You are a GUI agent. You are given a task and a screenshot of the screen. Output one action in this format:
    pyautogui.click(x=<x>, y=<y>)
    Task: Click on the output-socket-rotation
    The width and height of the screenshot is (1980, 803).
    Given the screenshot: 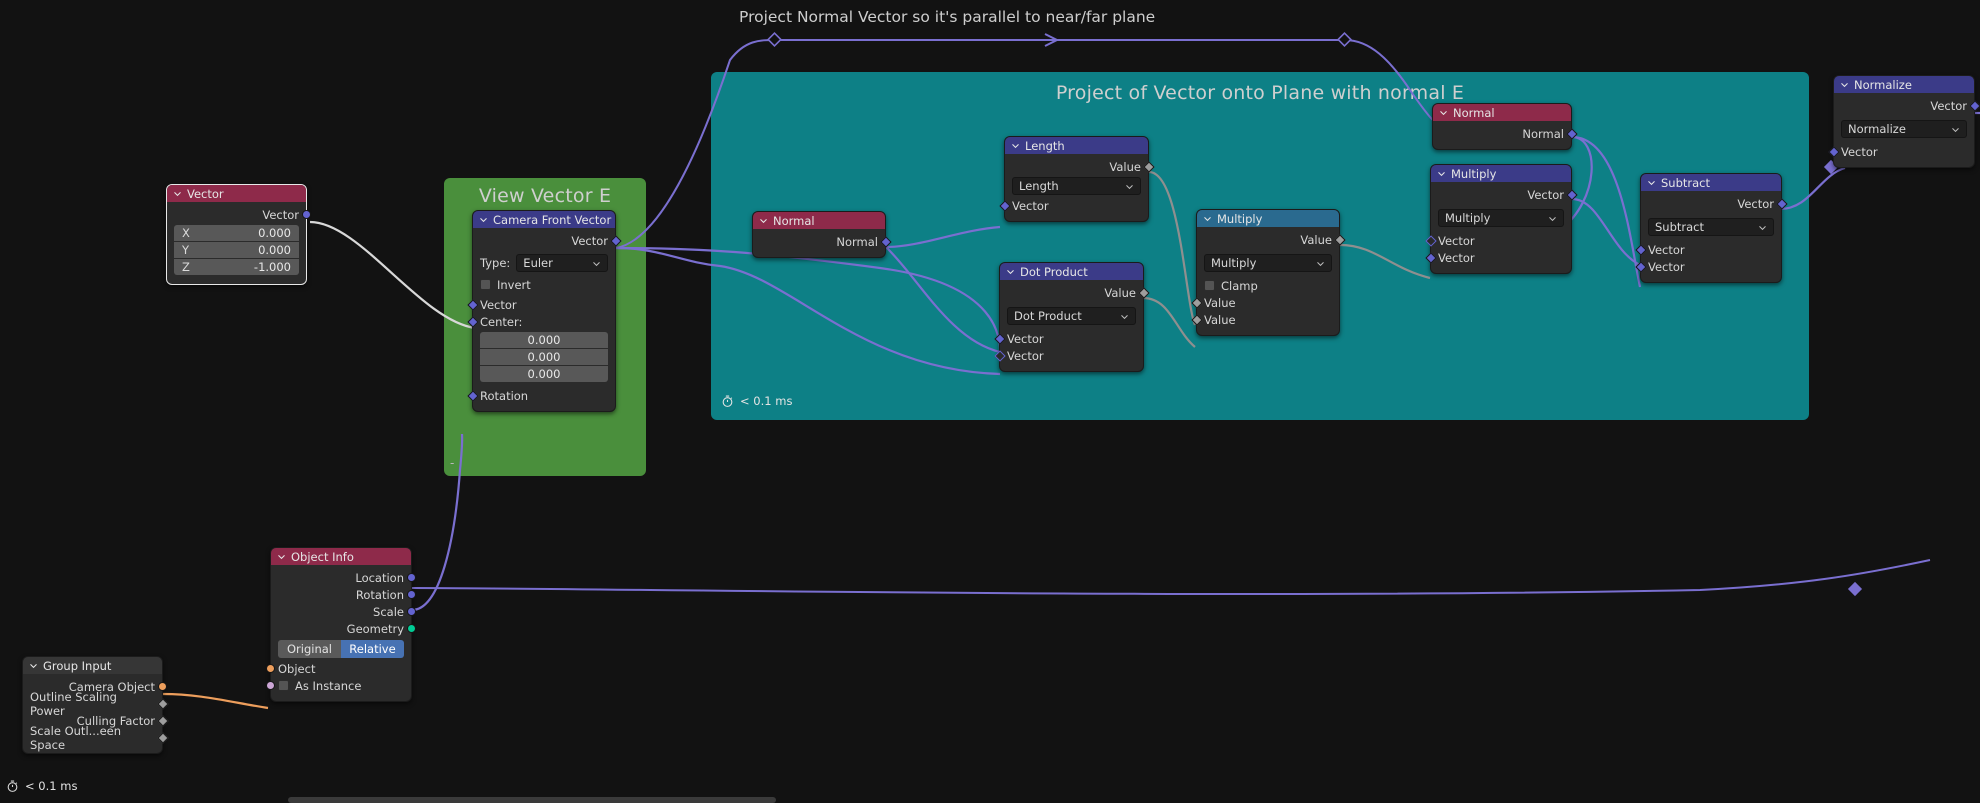 What is the action you would take?
    pyautogui.click(x=411, y=594)
    